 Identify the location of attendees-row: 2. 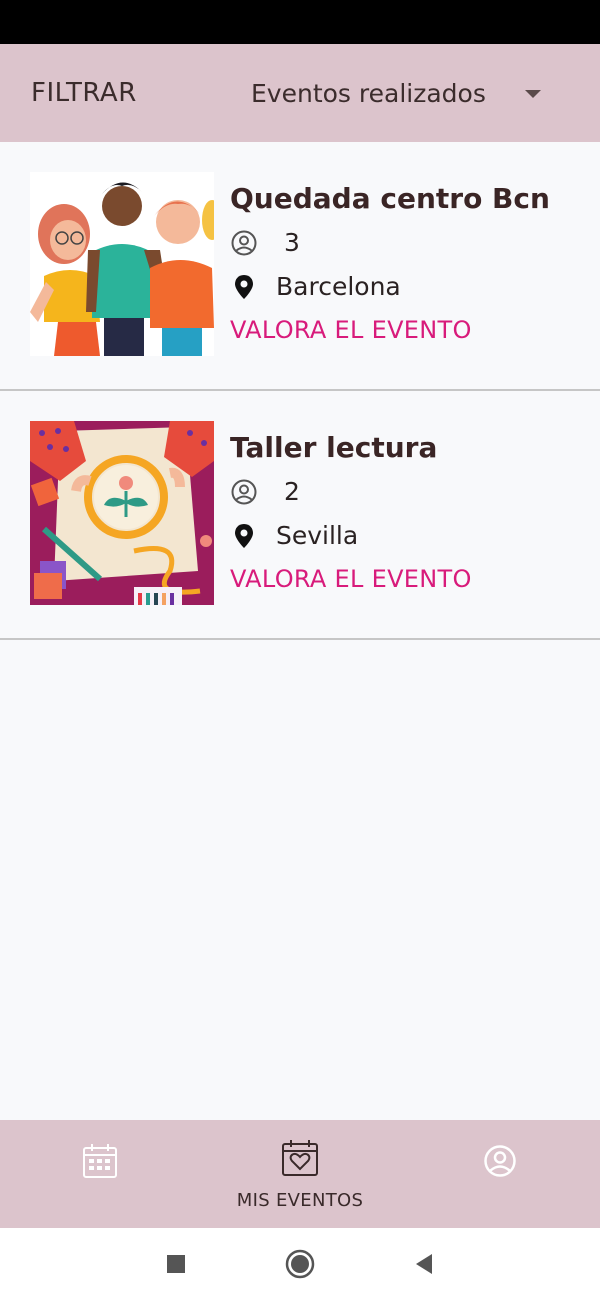
(265, 491).